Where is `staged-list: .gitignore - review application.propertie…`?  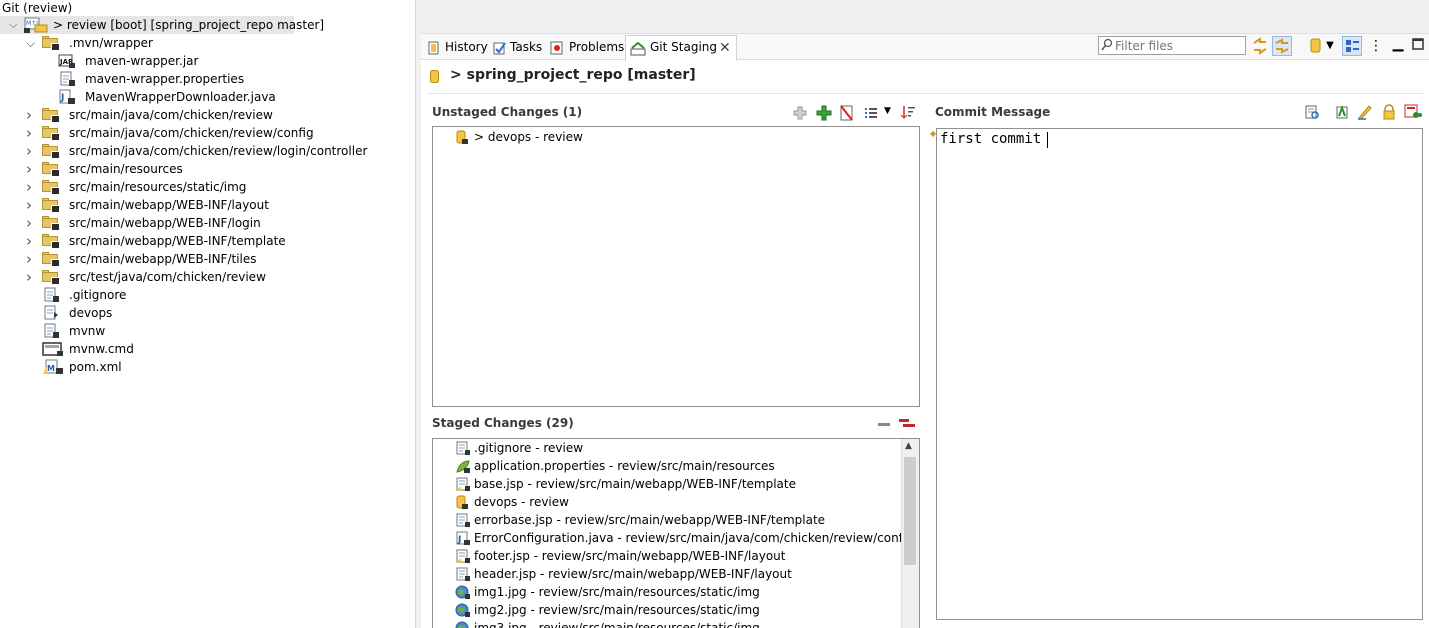
staged-list: .gitignore - review application.propertie… is located at coordinates (676, 533).